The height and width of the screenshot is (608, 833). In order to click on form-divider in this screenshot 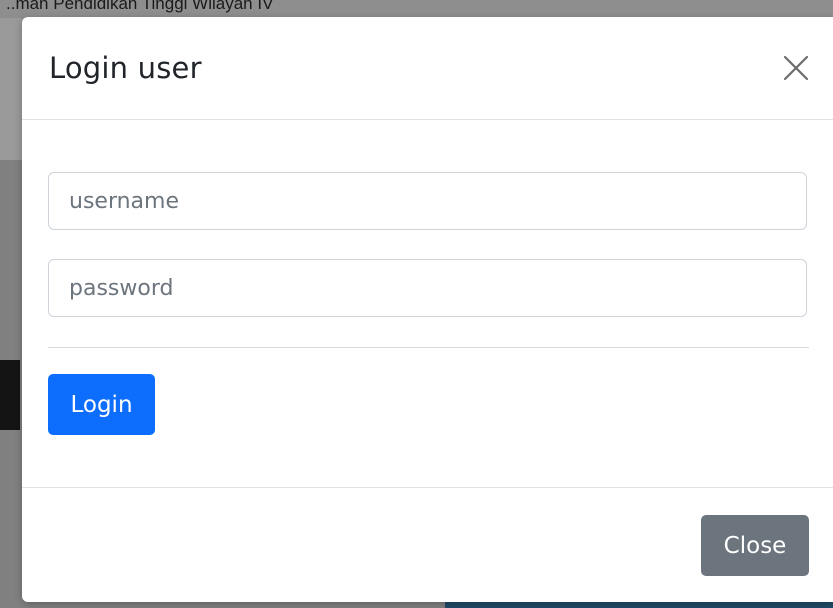, I will do `click(428, 347)`.